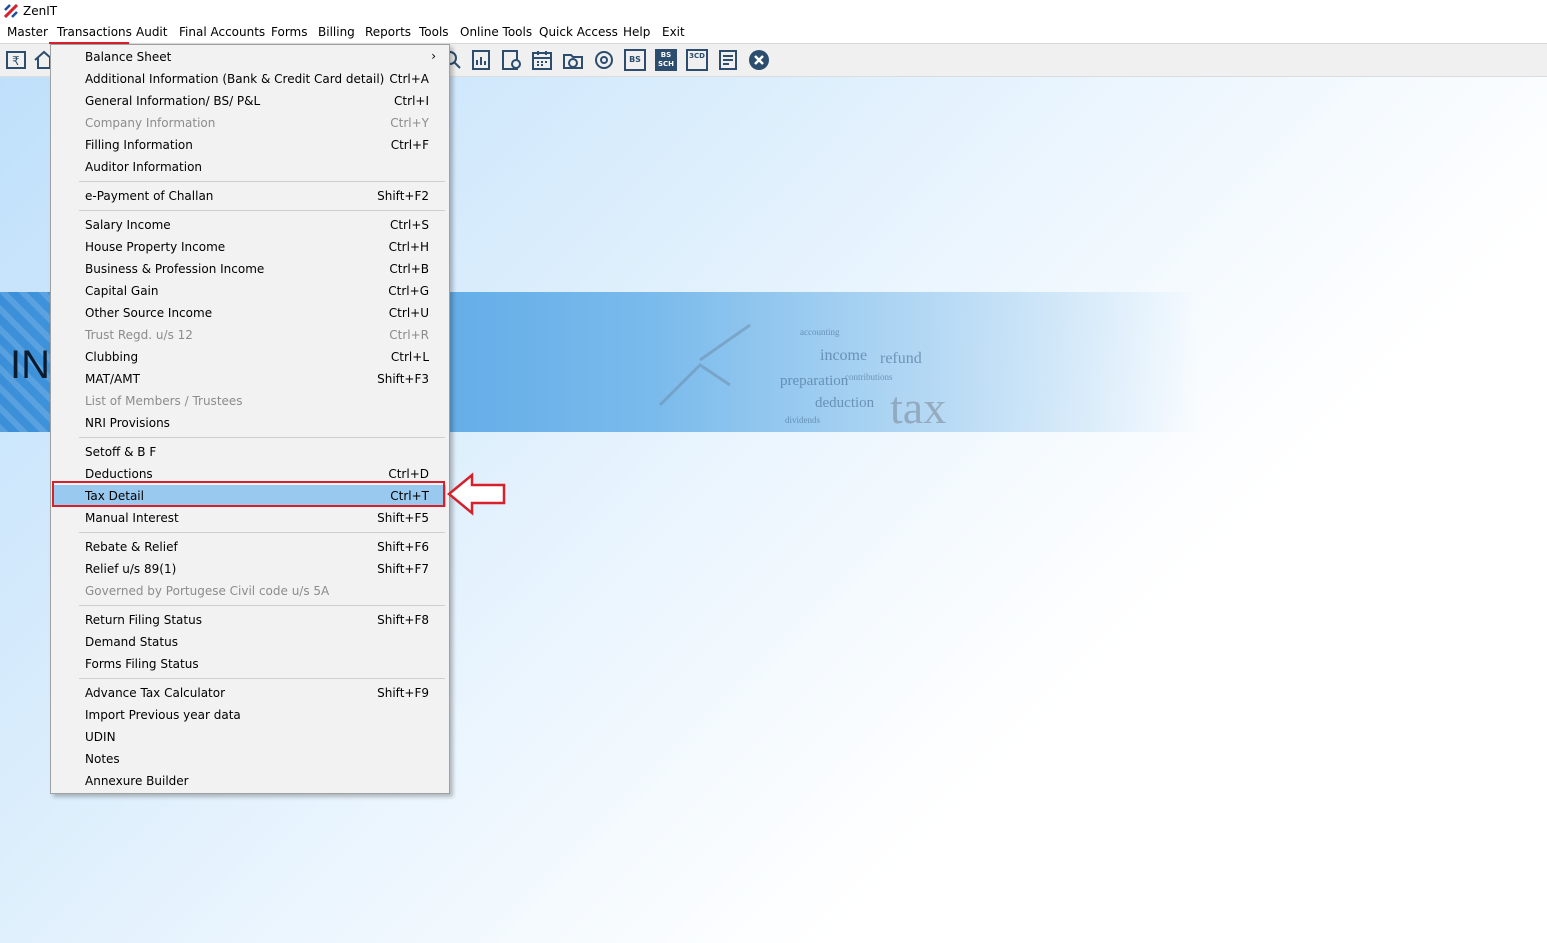 This screenshot has height=943, width=1547. Describe the element at coordinates (40, 11) in the screenshot. I see `app-title: ZenIT` at that location.